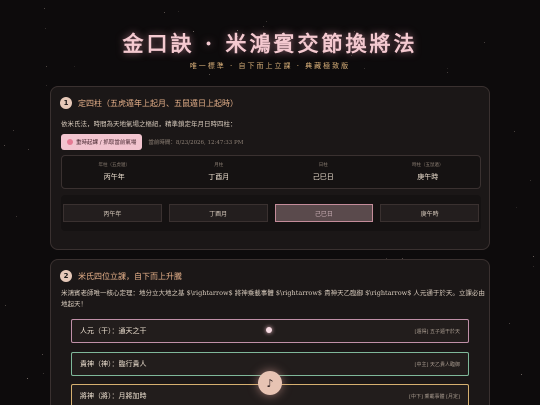 The height and width of the screenshot is (405, 540). Describe the element at coordinates (66, 276) in the screenshot. I see `section-number-badge: 2` at that location.